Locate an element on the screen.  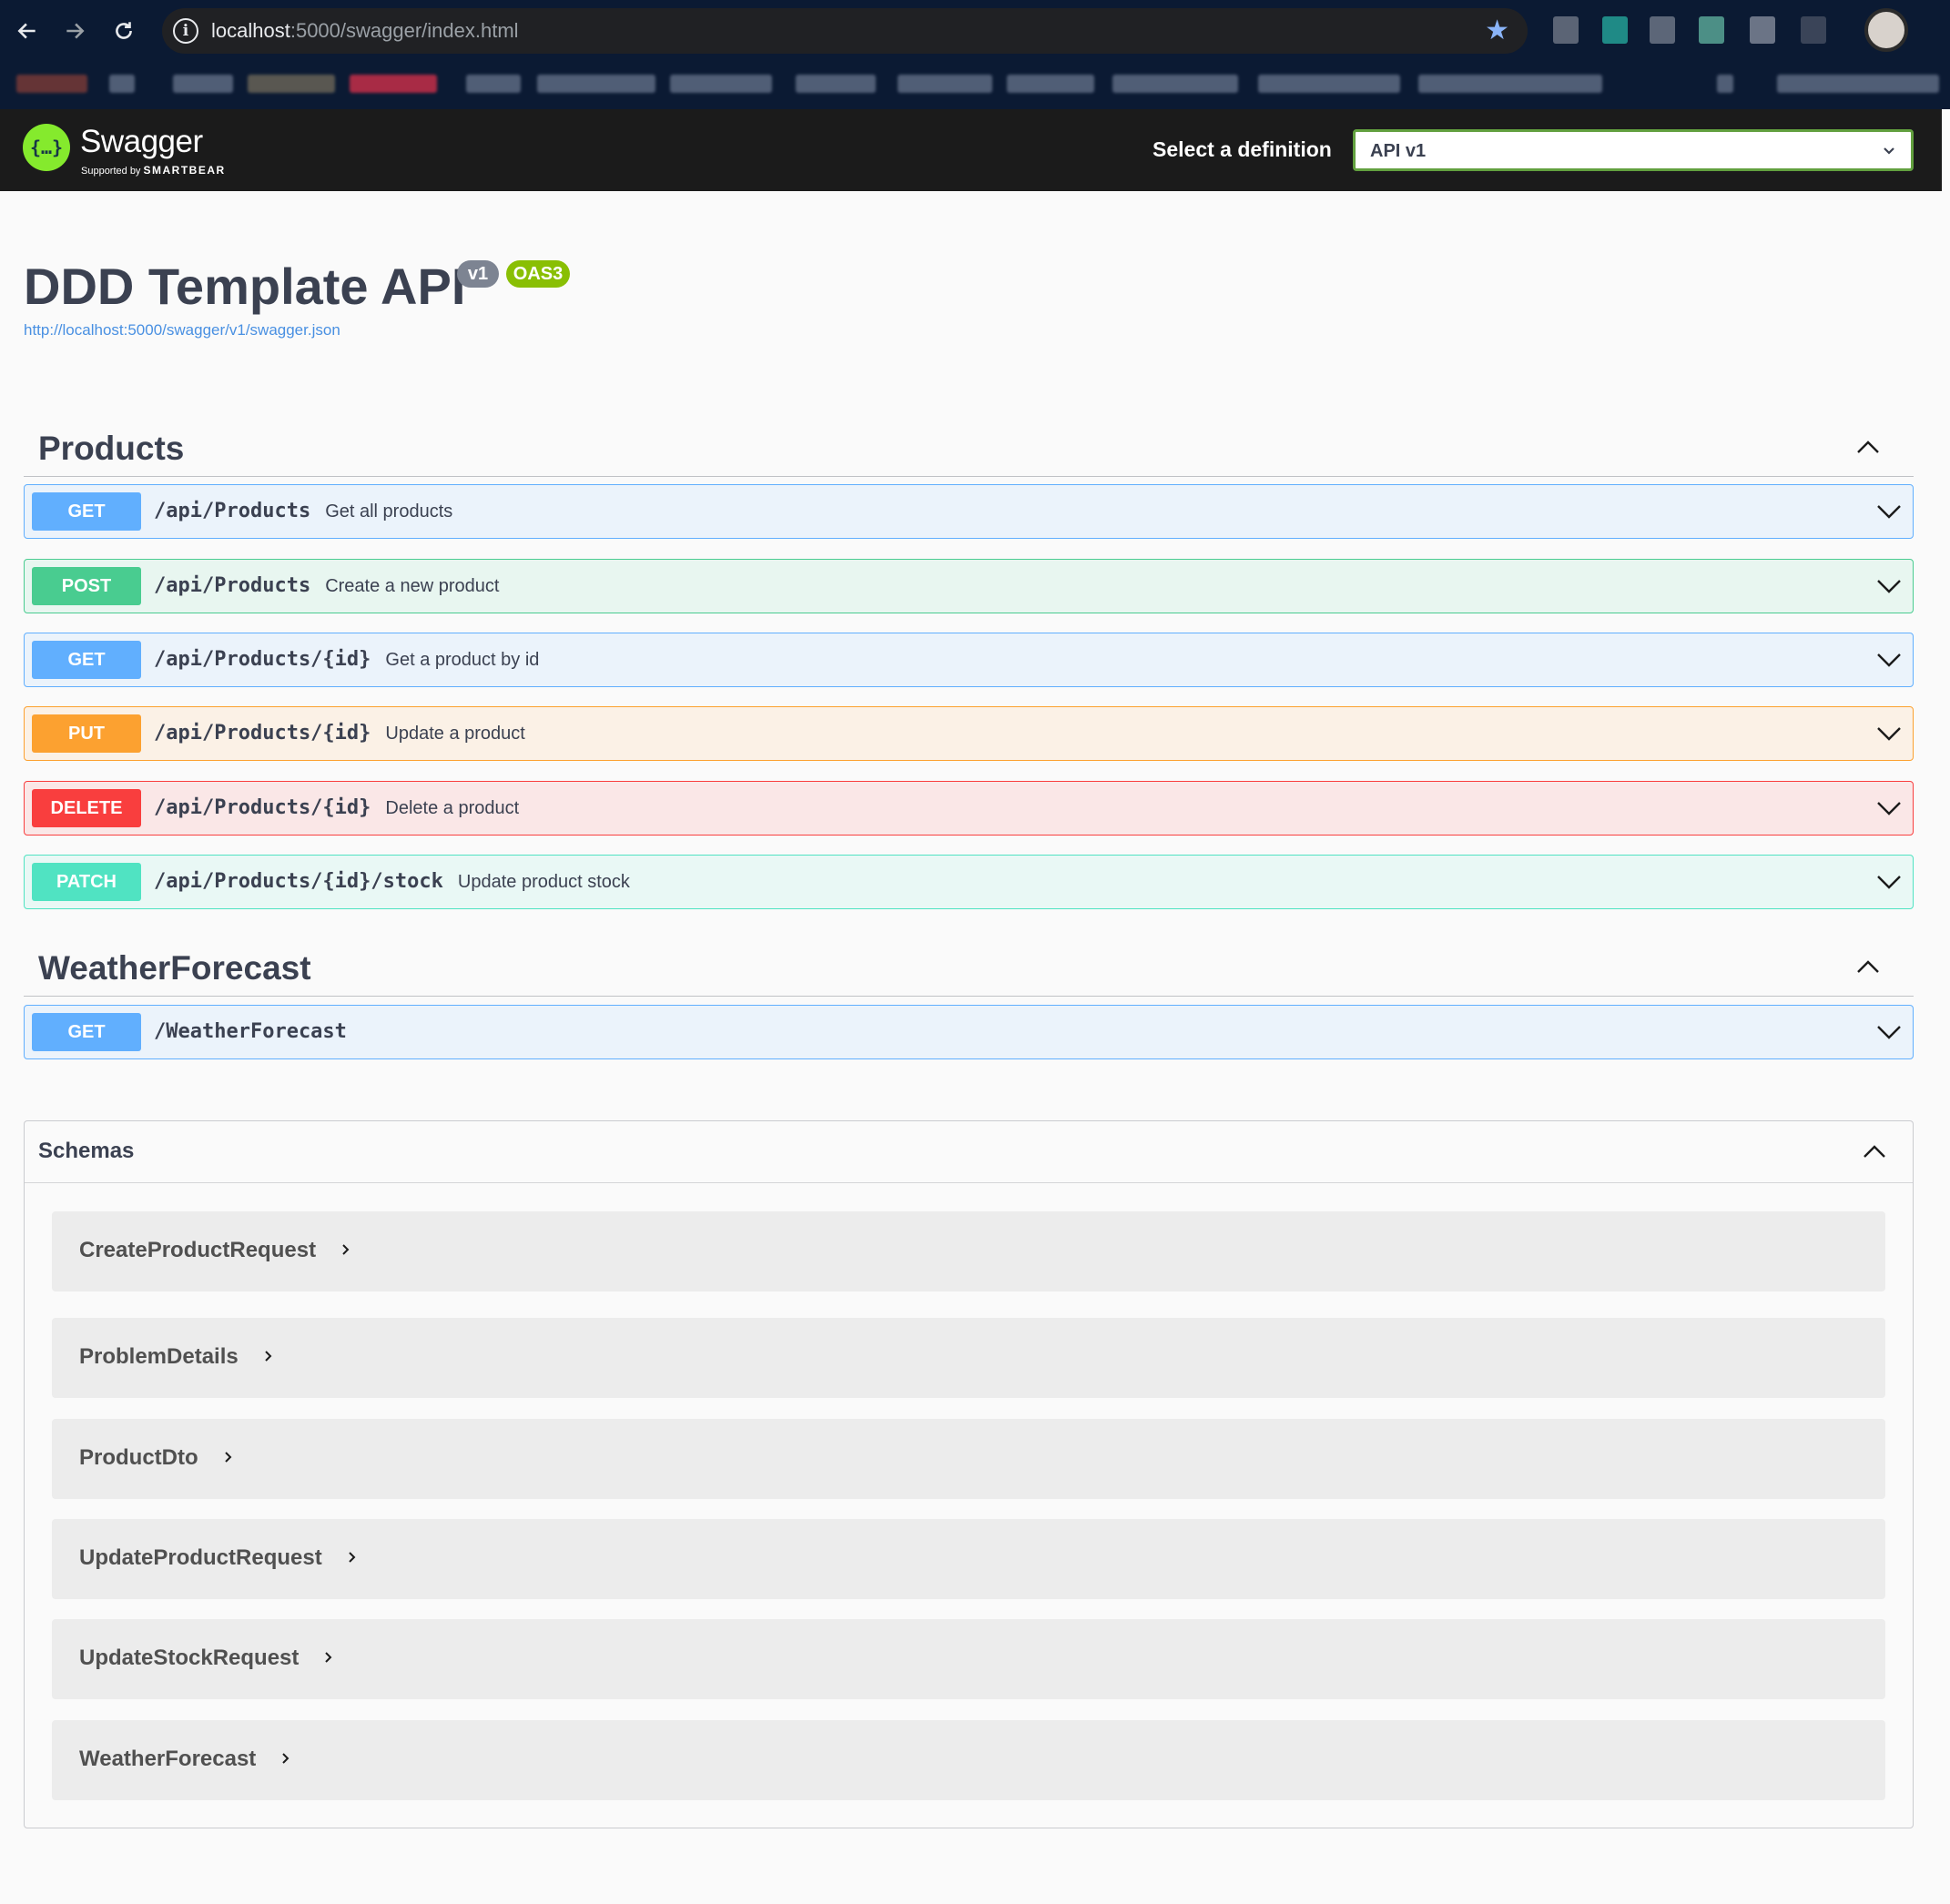
url-text: localhost:5000/swagger/index.html is located at coordinates (365, 31).